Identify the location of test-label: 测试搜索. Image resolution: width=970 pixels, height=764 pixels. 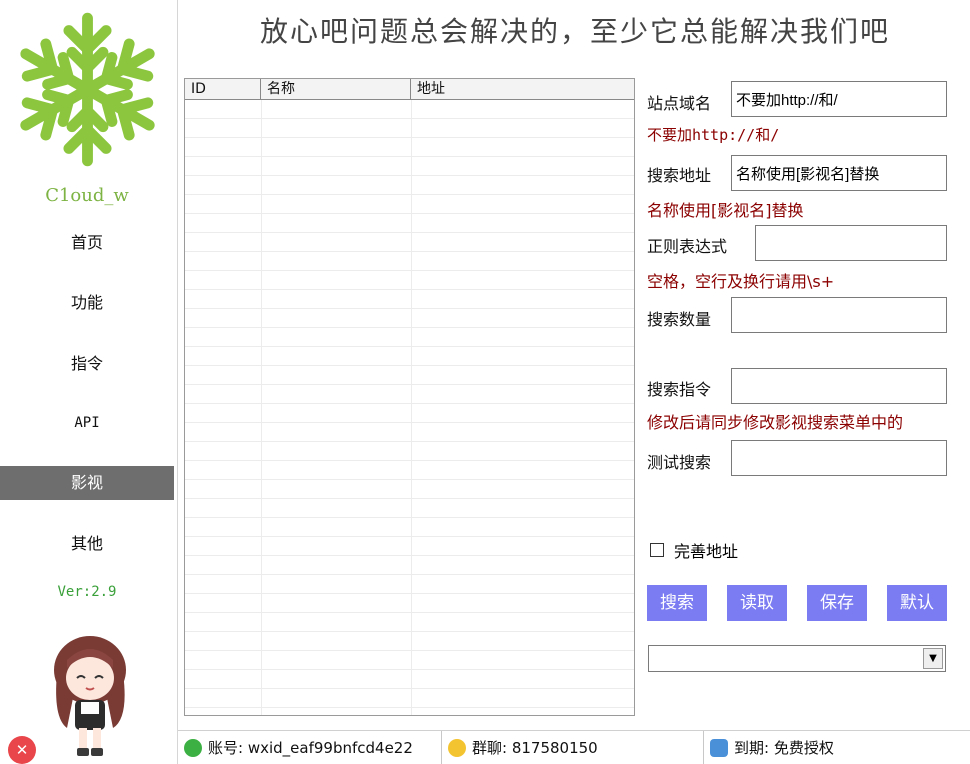
(679, 462).